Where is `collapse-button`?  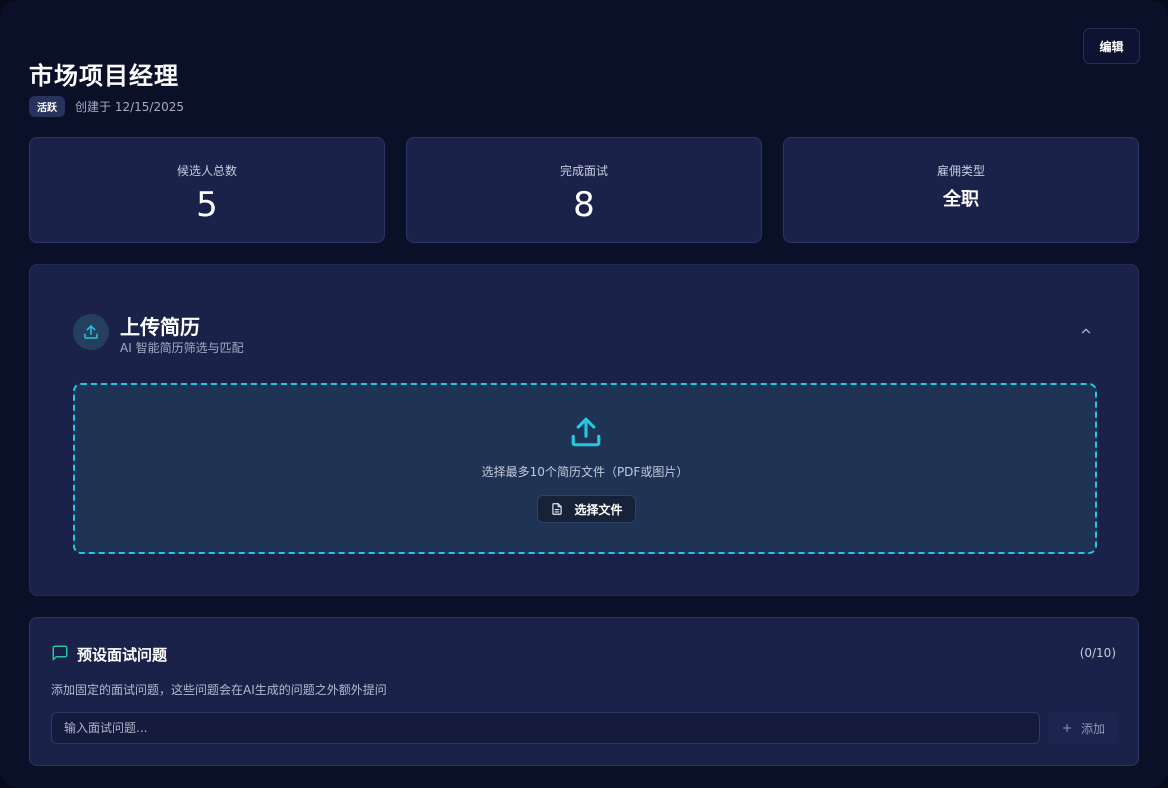
collapse-button is located at coordinates (1086, 331).